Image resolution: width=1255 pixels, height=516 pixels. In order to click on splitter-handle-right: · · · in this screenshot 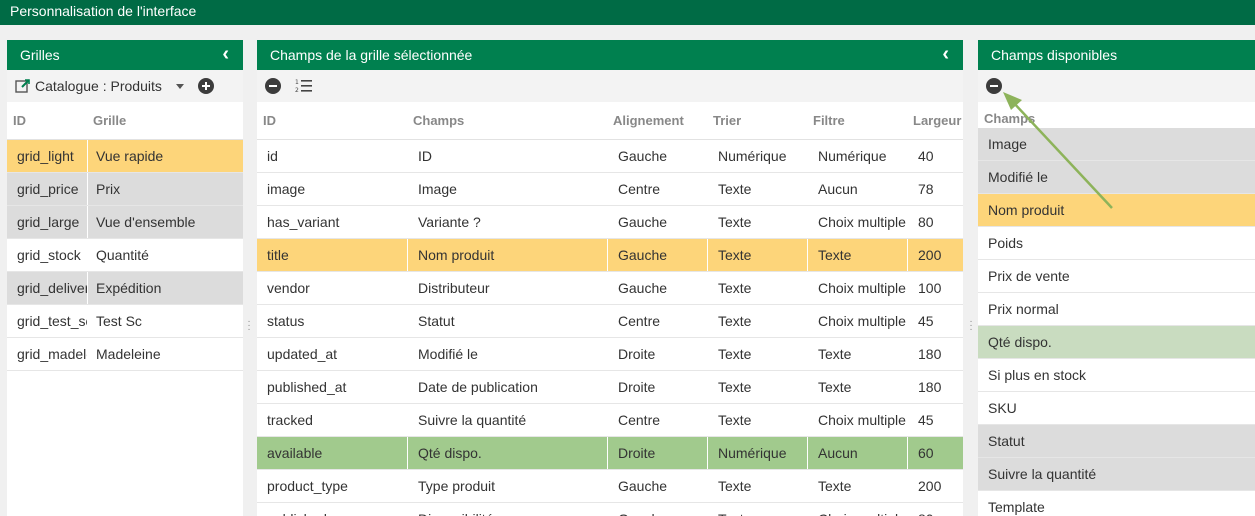, I will do `click(971, 326)`.